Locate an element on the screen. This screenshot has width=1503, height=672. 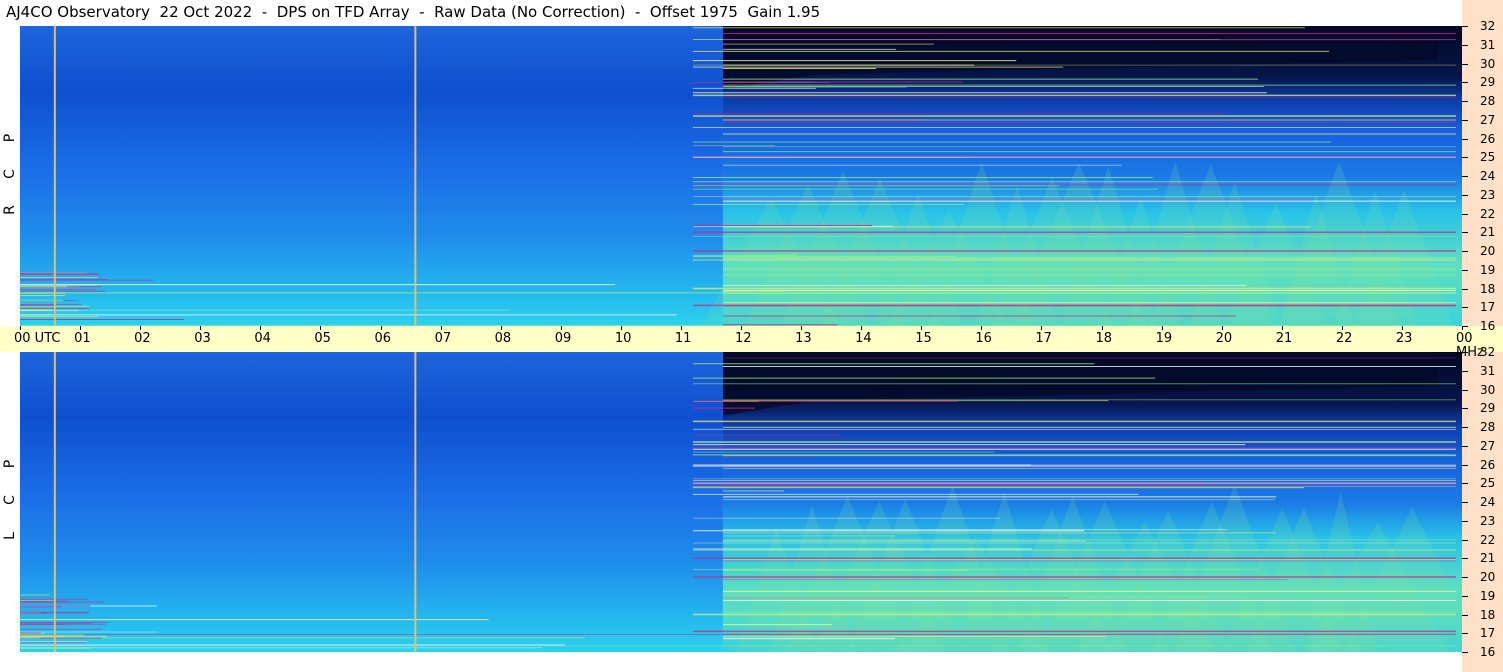
utc-tick-label: 05 is located at coordinates (322, 338).